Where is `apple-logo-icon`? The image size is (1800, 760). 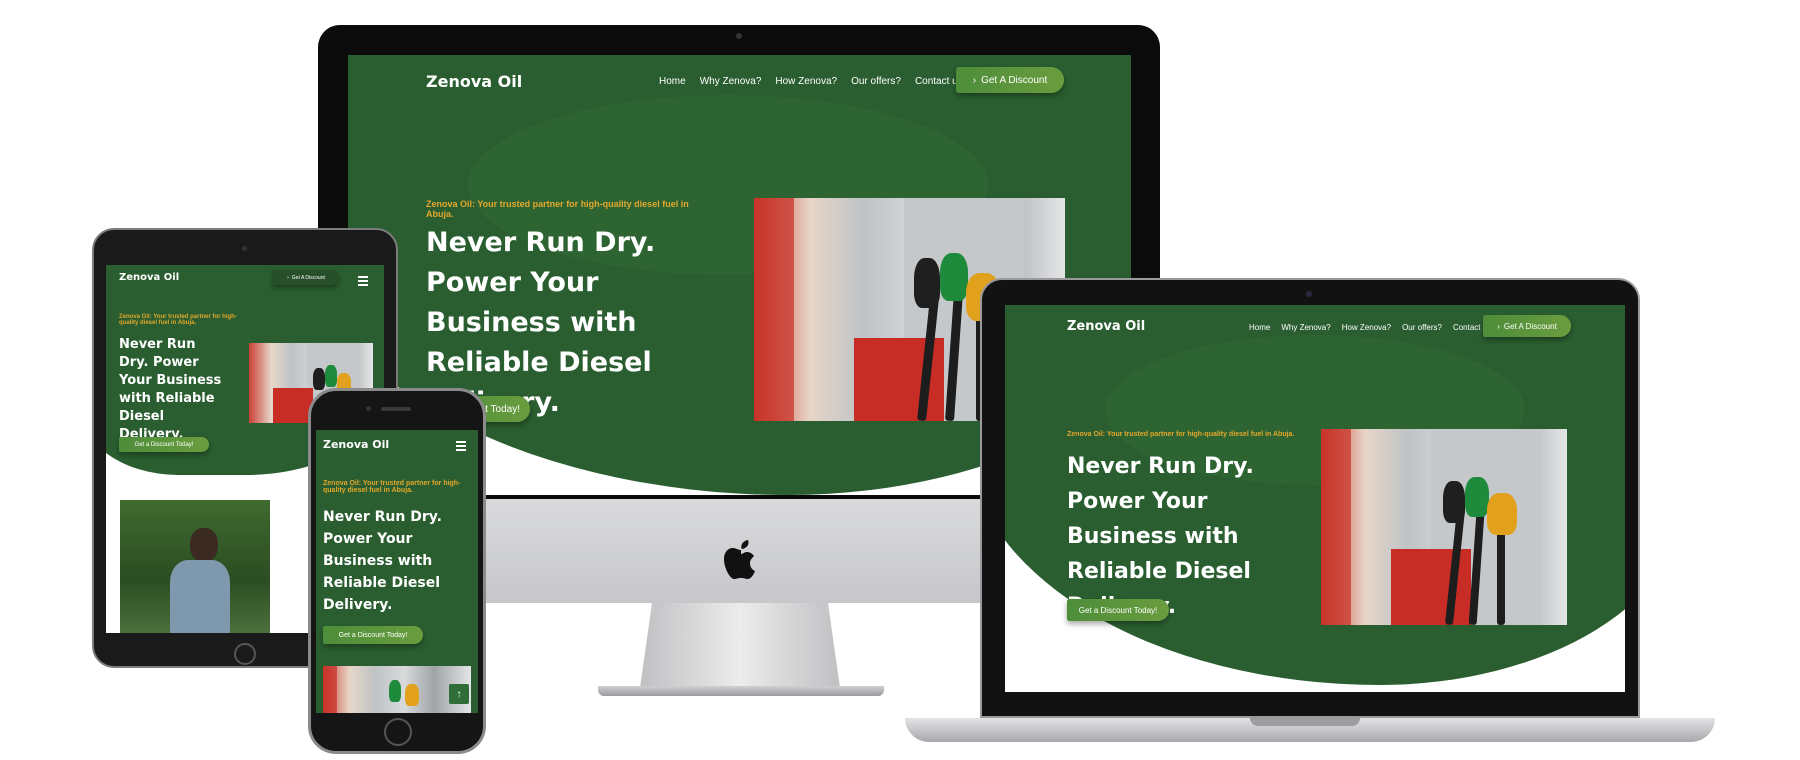
apple-logo-icon is located at coordinates (739, 559).